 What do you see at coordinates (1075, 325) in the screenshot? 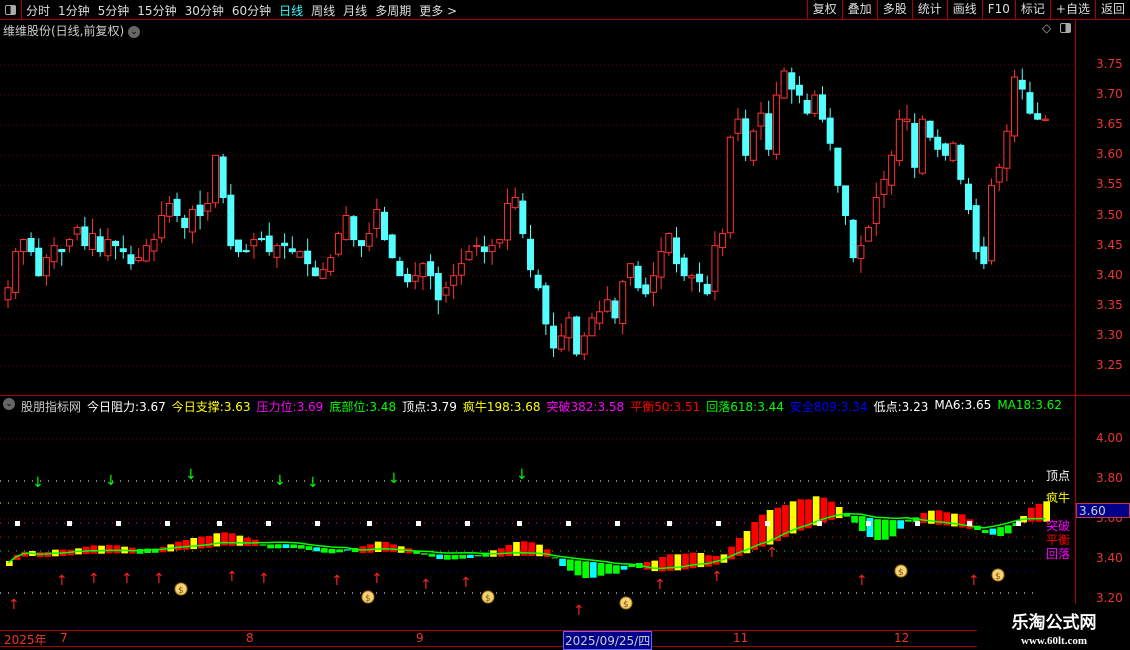
I see `axis-divider` at bounding box center [1075, 325].